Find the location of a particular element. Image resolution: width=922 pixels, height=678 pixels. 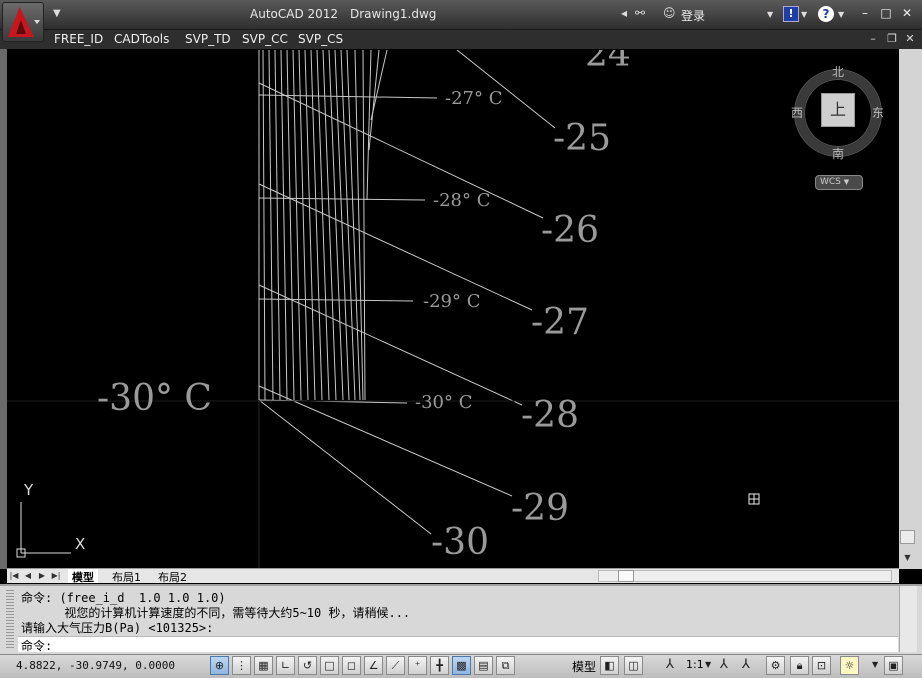

minimize-button: – is located at coordinates (865, 13).